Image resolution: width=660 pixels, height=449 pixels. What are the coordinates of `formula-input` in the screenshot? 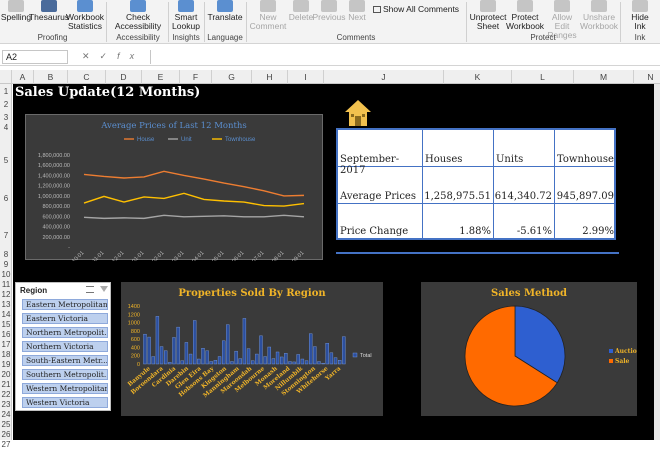 It's located at (404, 57).